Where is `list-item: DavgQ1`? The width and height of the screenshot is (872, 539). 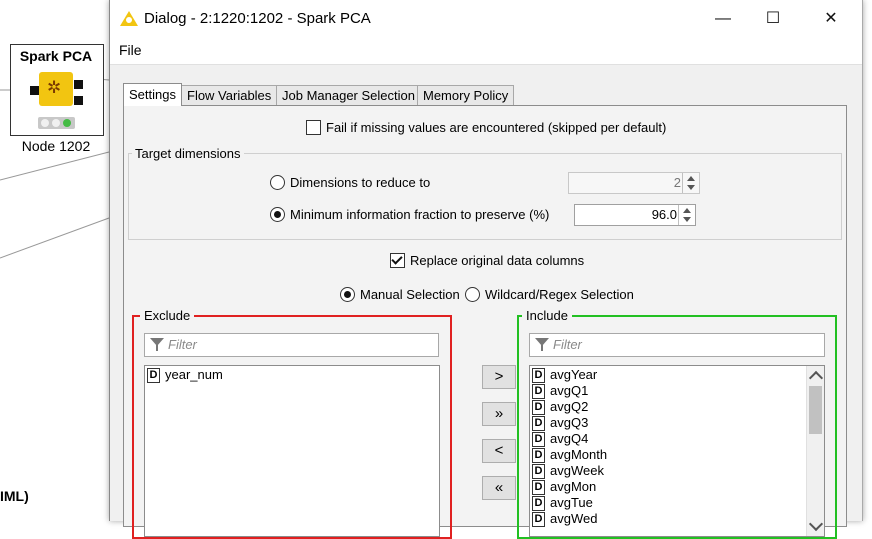
list-item: DavgQ1 is located at coordinates (560, 391).